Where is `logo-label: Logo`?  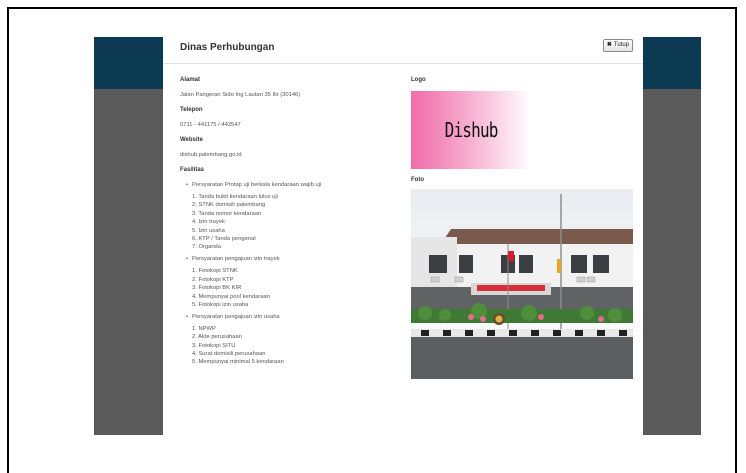
logo-label: Logo is located at coordinates (418, 80).